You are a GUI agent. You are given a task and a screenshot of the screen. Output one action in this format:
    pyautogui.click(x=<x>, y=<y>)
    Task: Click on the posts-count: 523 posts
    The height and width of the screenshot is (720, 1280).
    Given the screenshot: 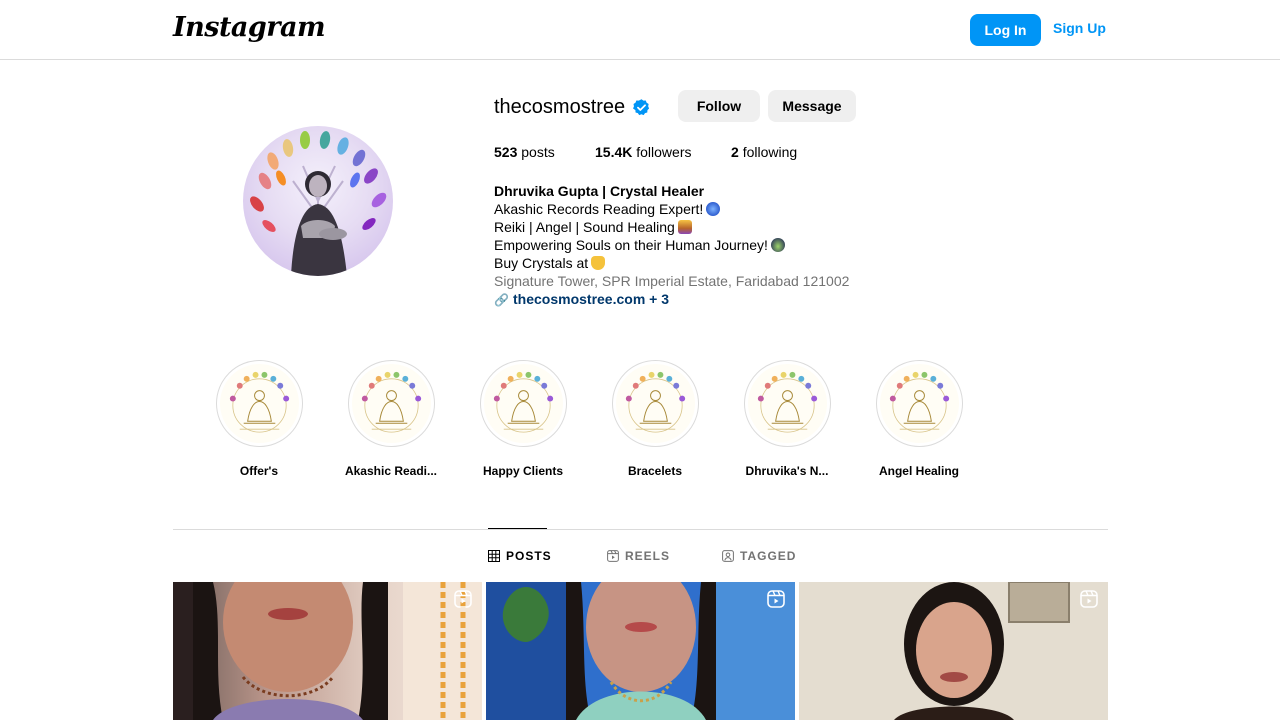 What is the action you would take?
    pyautogui.click(x=524, y=152)
    